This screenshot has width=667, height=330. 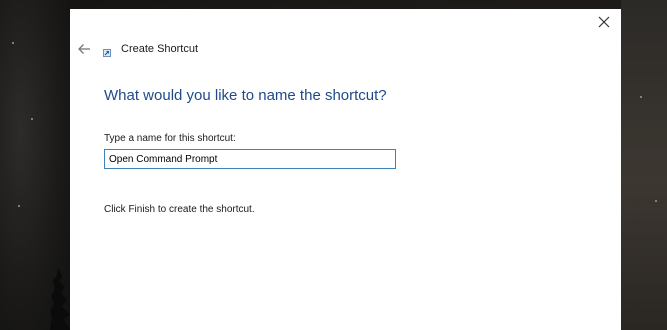 I want to click on close-icon, so click(x=604, y=22).